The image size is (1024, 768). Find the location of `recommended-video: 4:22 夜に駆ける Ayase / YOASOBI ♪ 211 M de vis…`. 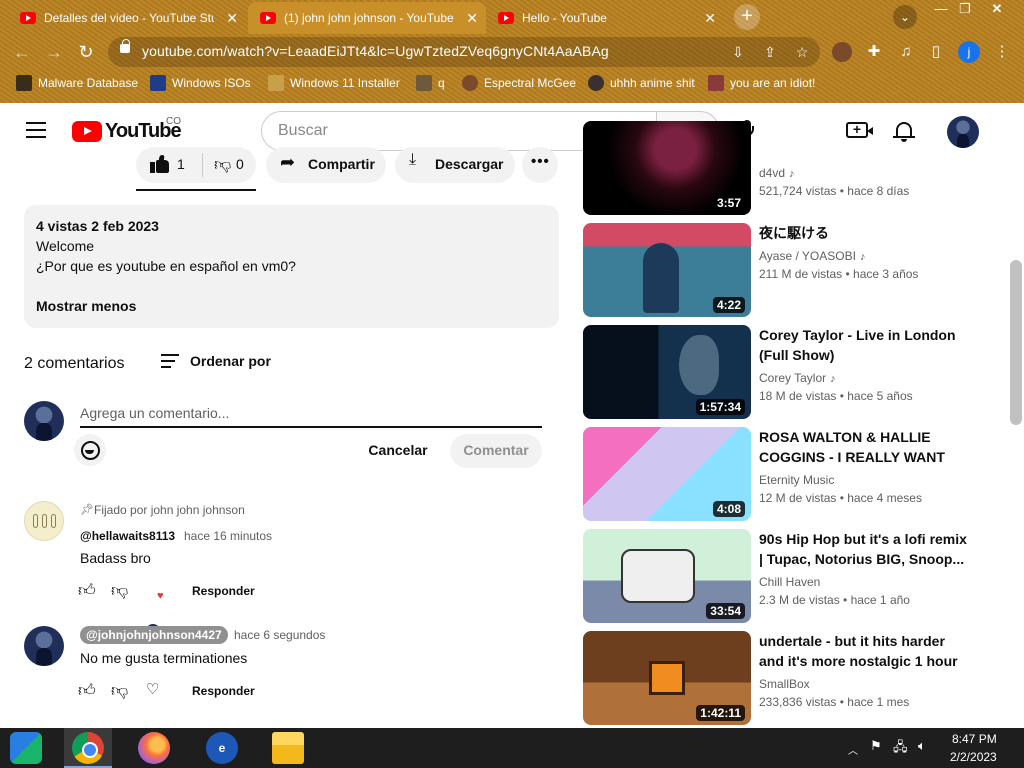

recommended-video: 4:22 夜に駆ける Ayase / YOASOBI ♪ 211 M de vis… is located at coordinates (778, 270).